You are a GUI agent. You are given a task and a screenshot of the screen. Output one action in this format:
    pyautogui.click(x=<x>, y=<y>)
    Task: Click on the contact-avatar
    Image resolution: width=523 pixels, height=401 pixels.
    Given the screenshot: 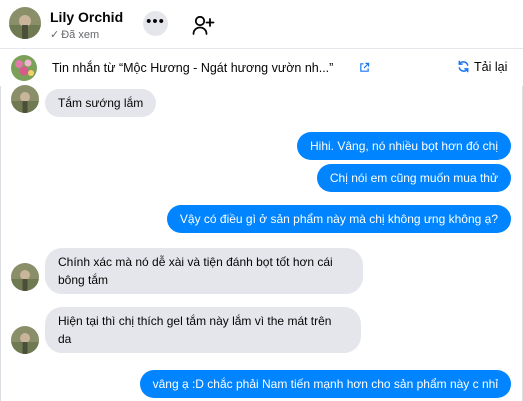 What is the action you would take?
    pyautogui.click(x=25, y=23)
    